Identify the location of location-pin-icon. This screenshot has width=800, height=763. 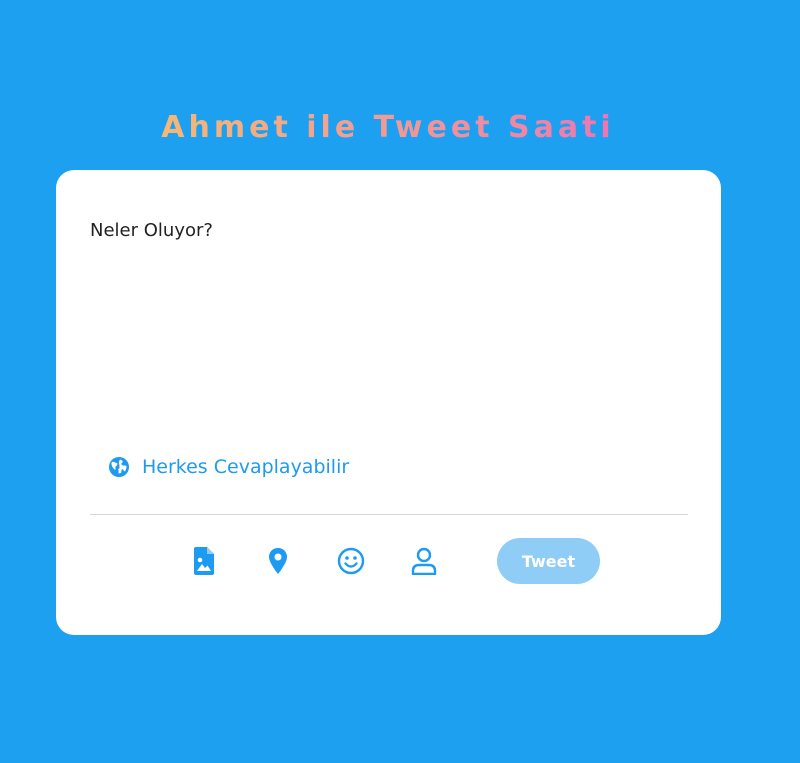
(278, 561).